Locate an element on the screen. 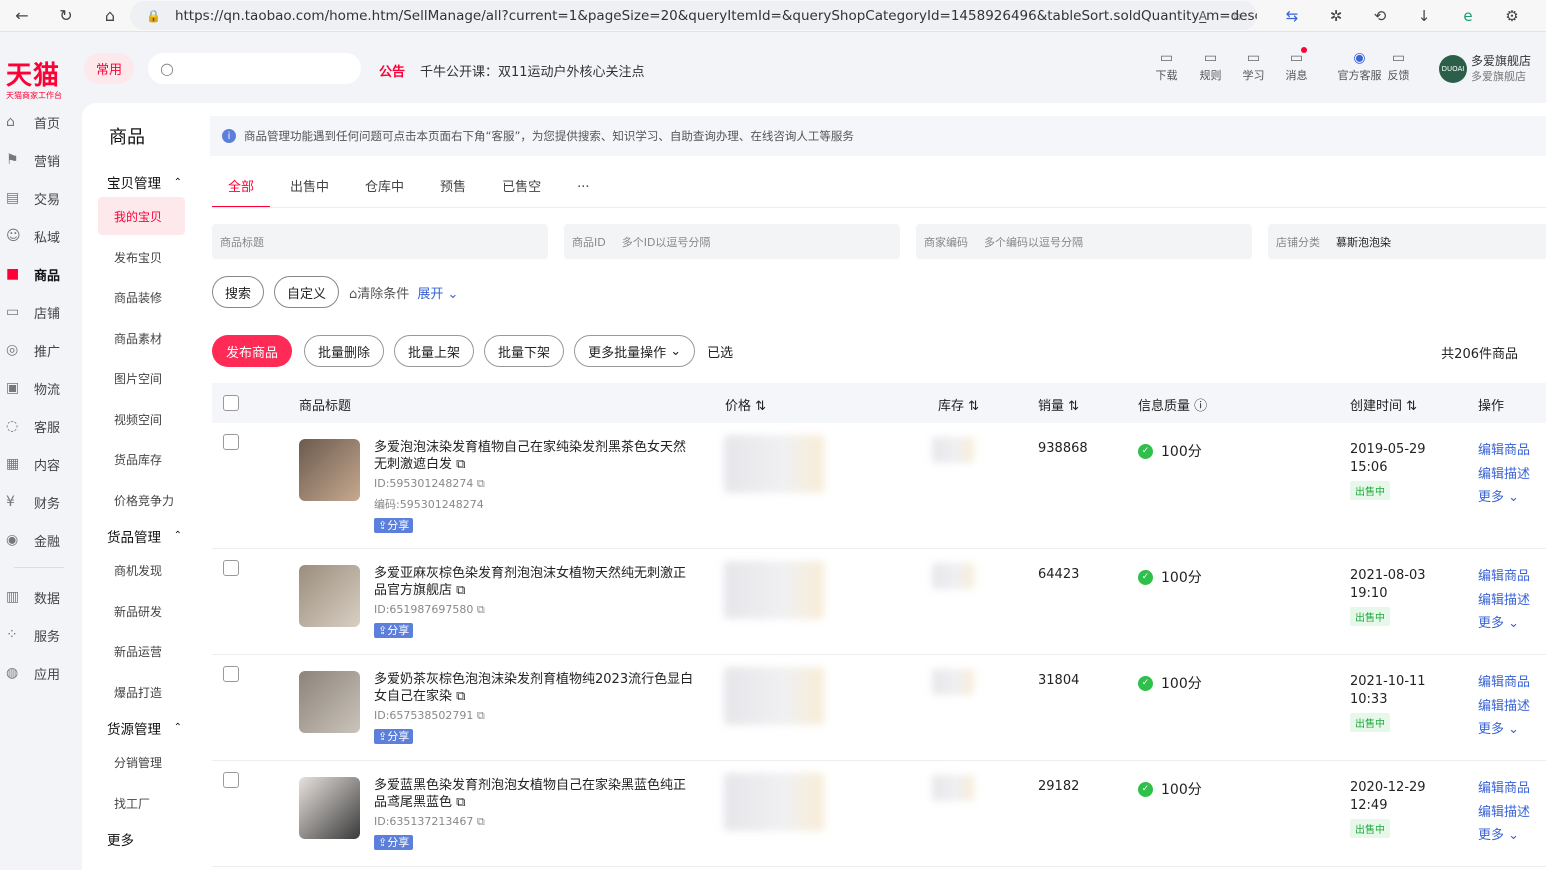 The height and width of the screenshot is (870, 1546). nav-group: 货源管理 ⌃ is located at coordinates (142, 728).